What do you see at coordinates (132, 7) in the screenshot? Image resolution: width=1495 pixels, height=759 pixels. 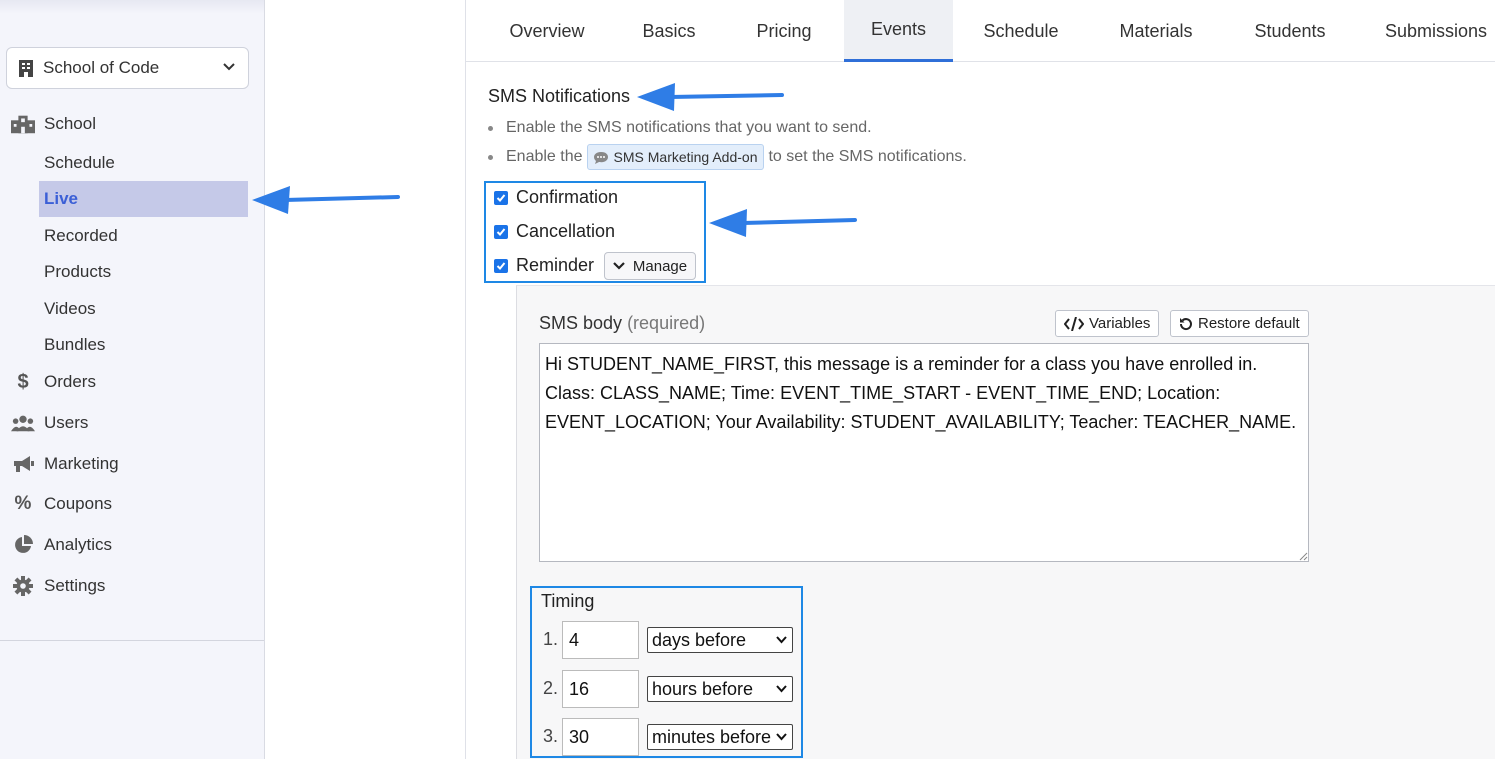 I see `sidebar-top-shade` at bounding box center [132, 7].